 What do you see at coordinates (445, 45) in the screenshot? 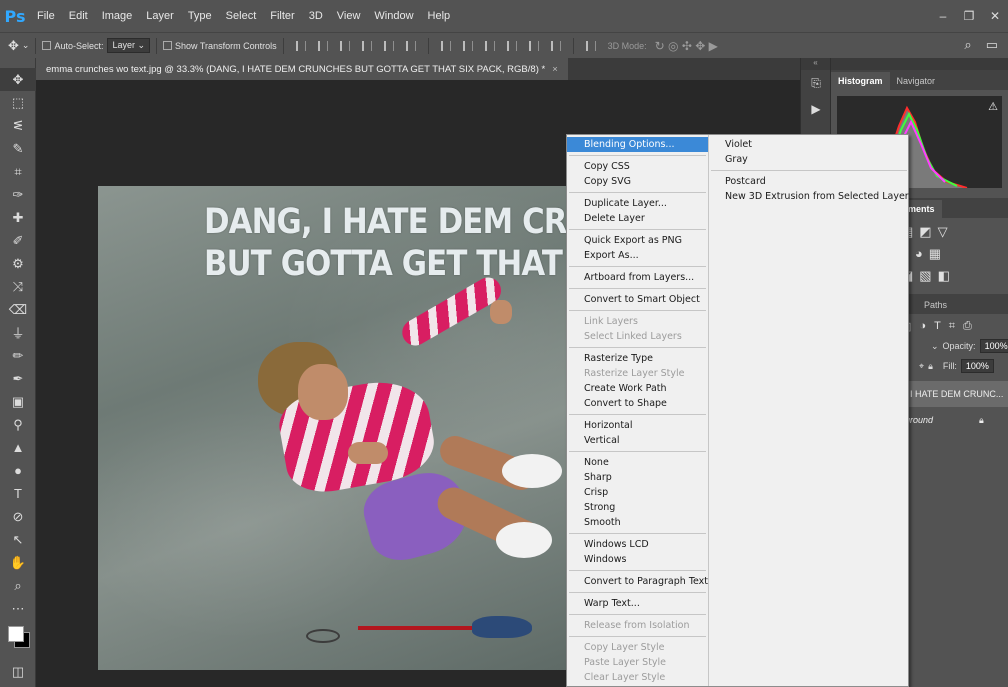
I see `distribute-top-icon` at bounding box center [445, 45].